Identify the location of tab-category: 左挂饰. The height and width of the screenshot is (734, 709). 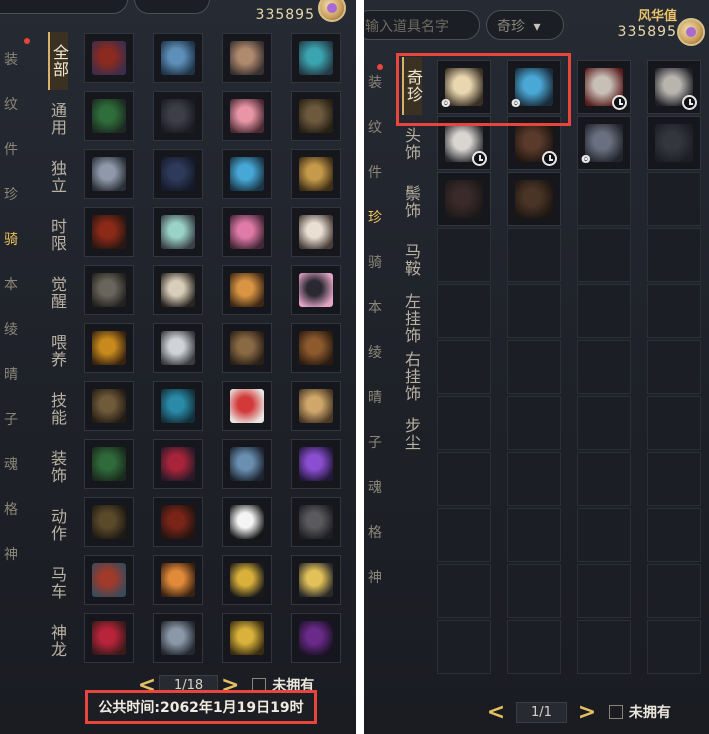
(411, 318).